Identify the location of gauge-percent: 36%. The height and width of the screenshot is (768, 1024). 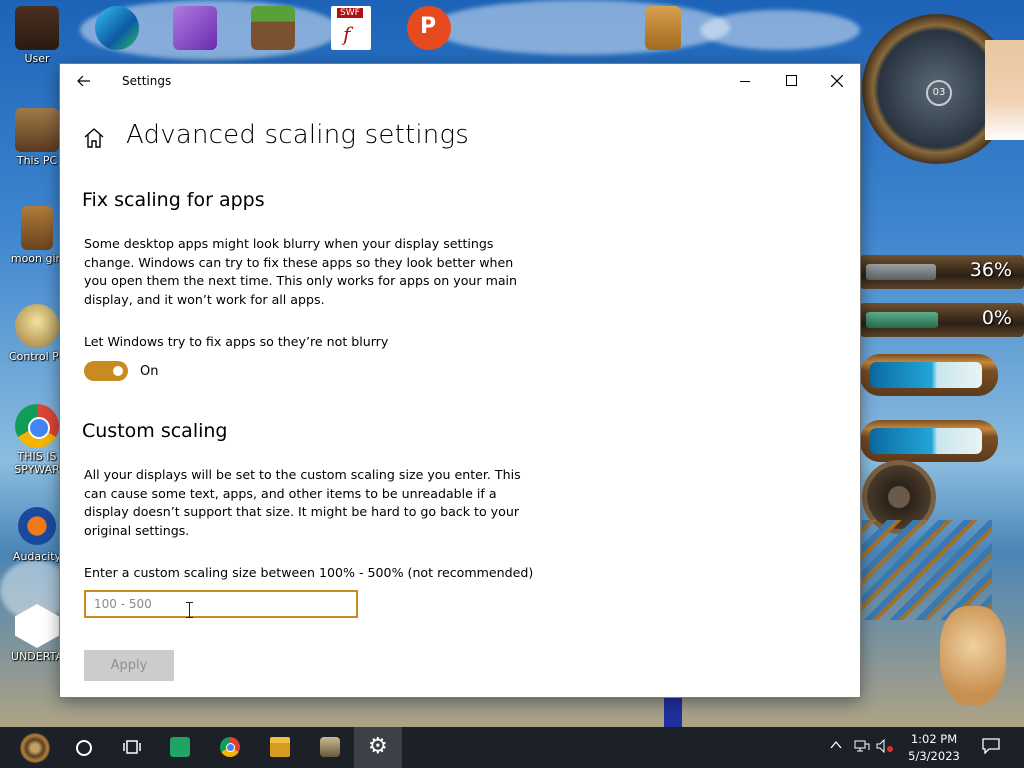
(990, 270).